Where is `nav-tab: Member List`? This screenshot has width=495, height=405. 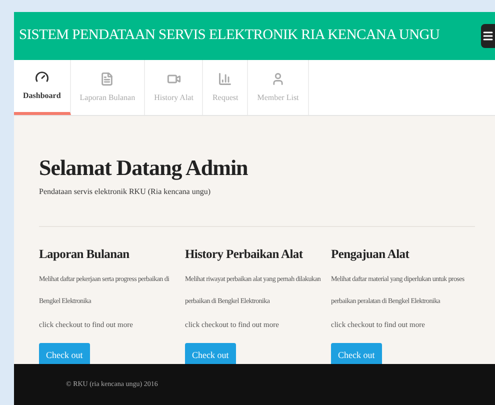 nav-tab: Member List is located at coordinates (278, 87).